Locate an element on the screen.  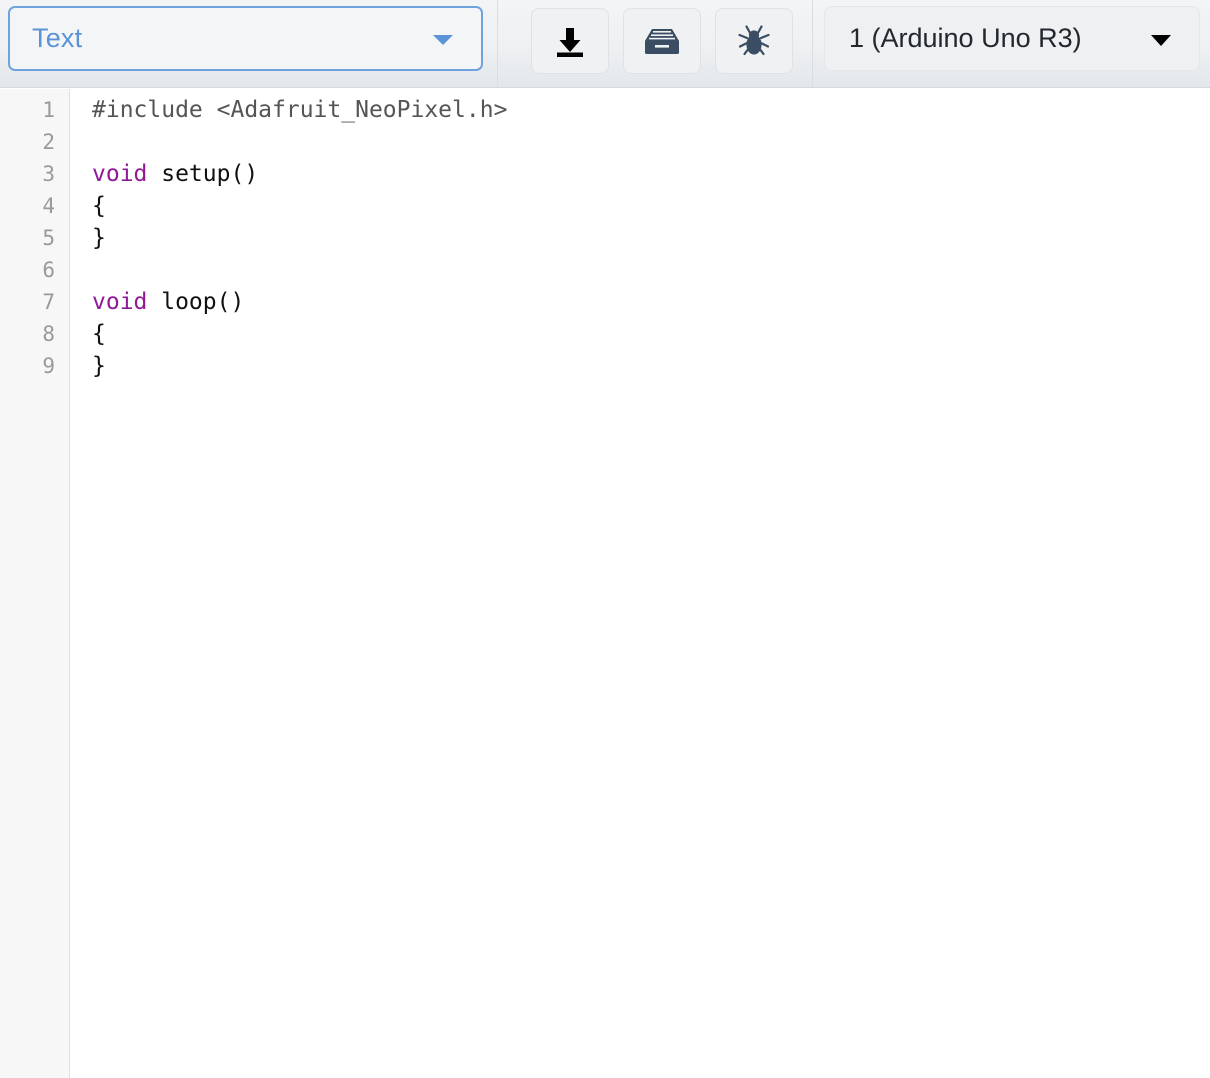
bug-icon is located at coordinates (754, 40).